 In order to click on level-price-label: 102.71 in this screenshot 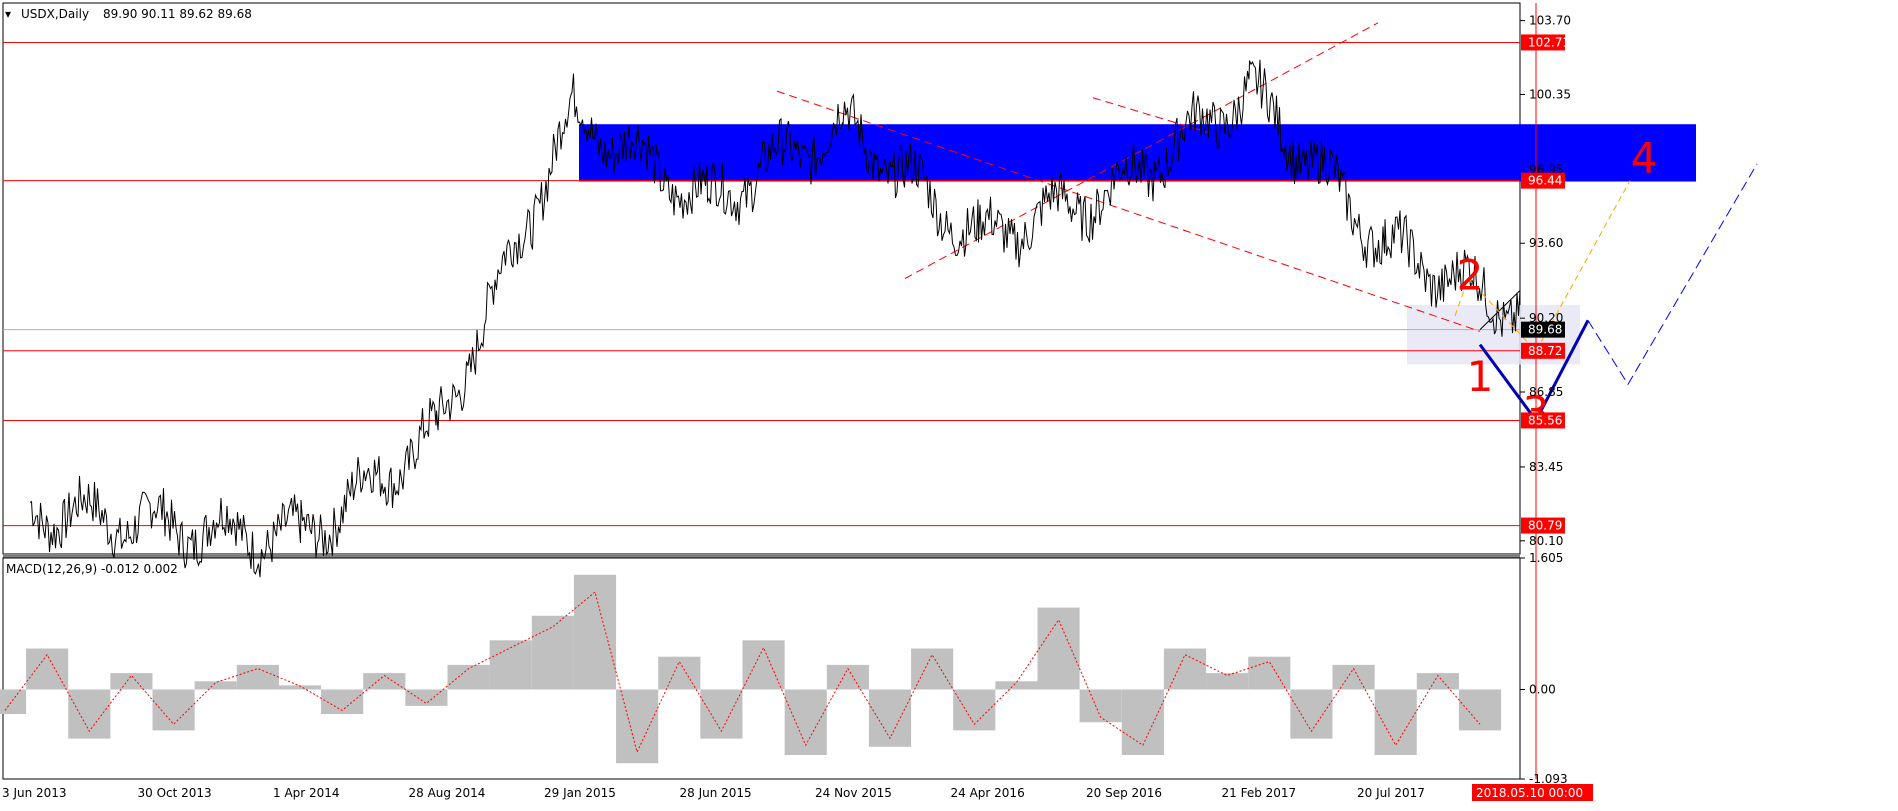, I will do `click(1549, 42)`.